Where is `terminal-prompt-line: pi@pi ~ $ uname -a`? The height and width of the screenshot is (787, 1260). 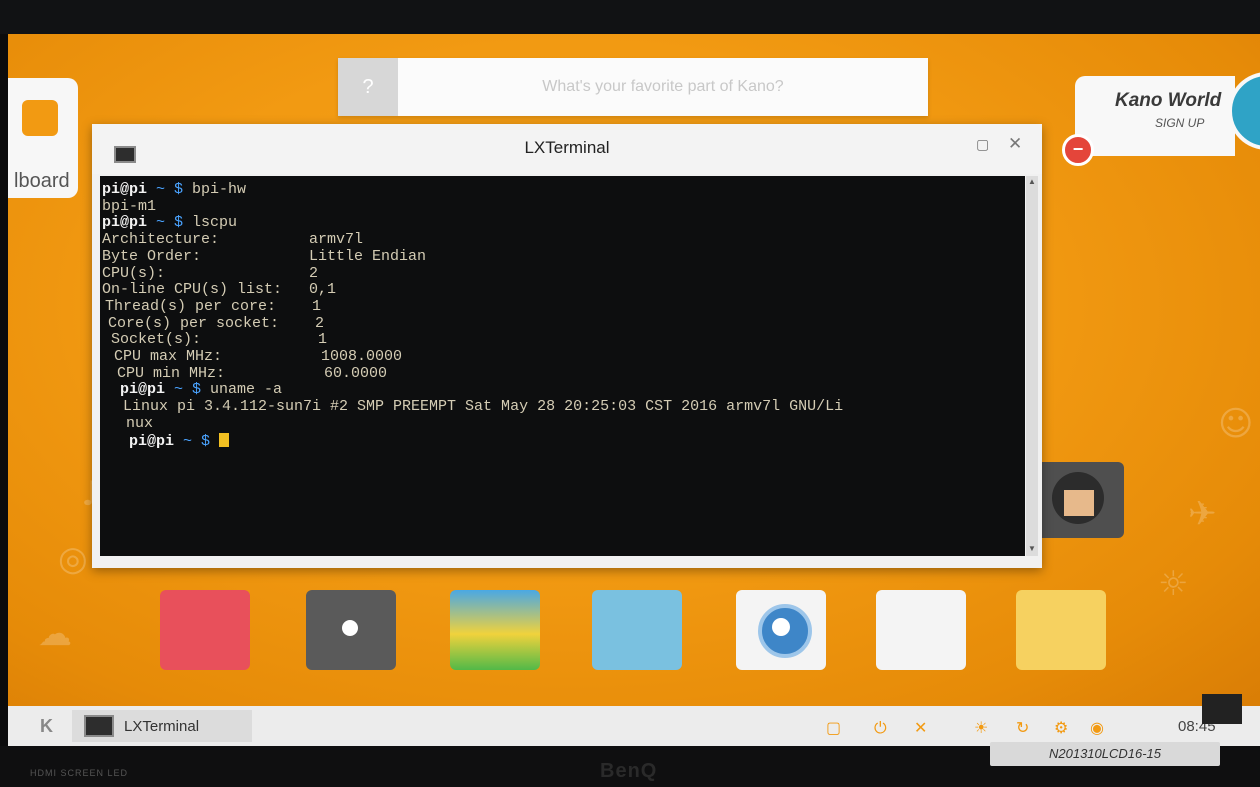
terminal-prompt-line: pi@pi ~ $ uname -a is located at coordinates (201, 390).